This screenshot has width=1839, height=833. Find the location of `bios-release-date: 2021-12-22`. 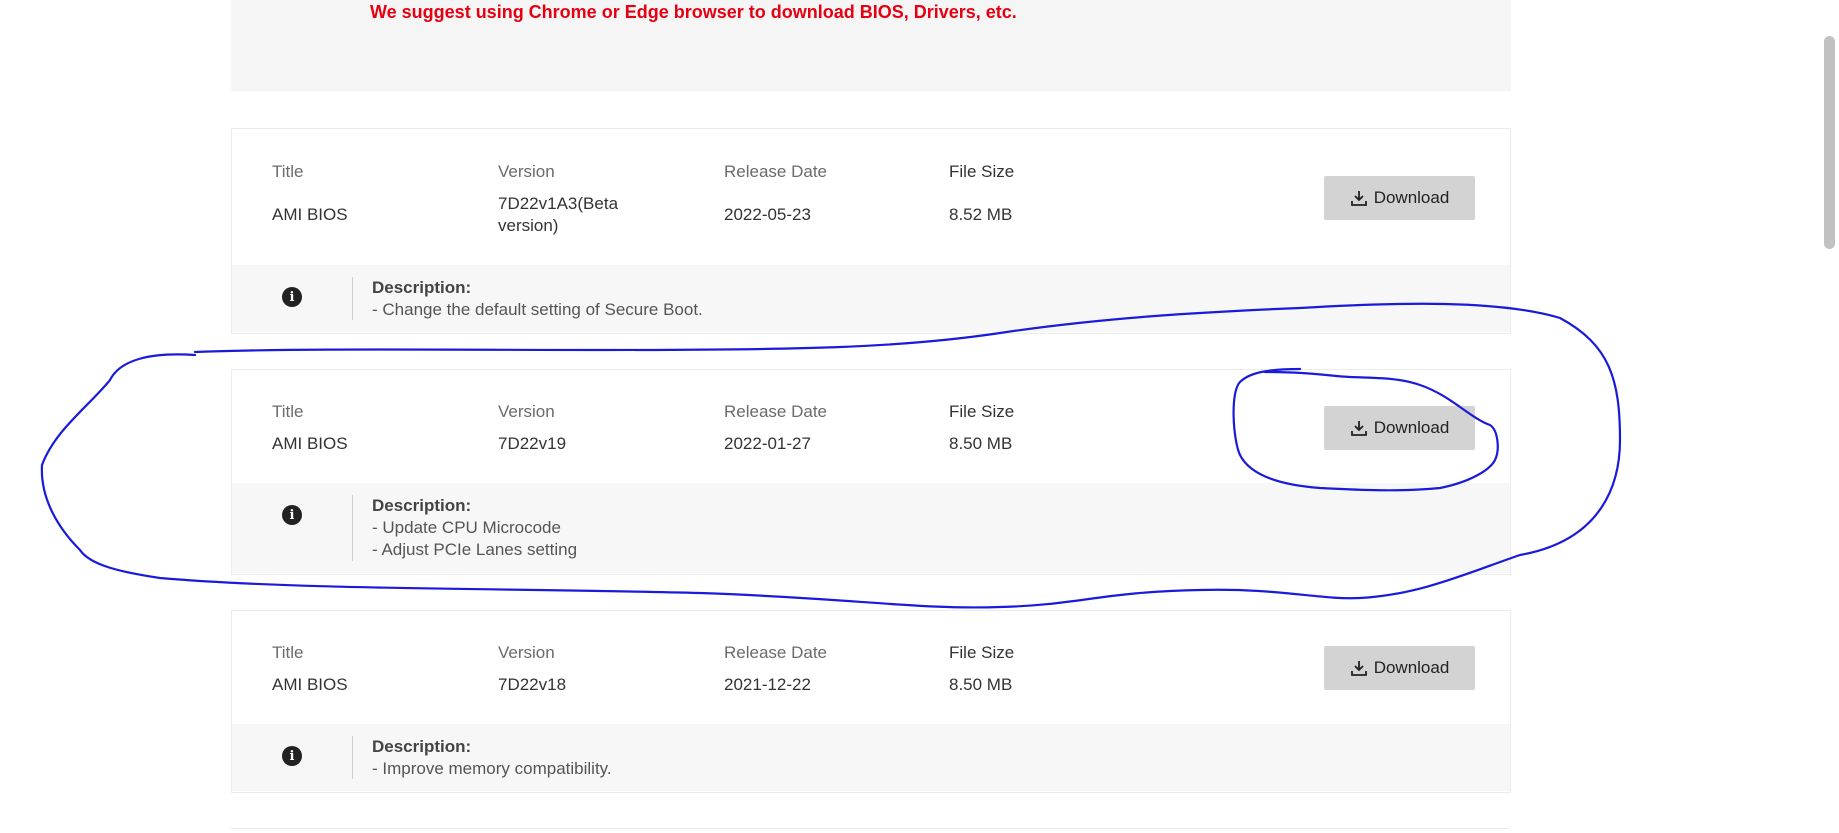

bios-release-date: 2021-12-22 is located at coordinates (767, 684).